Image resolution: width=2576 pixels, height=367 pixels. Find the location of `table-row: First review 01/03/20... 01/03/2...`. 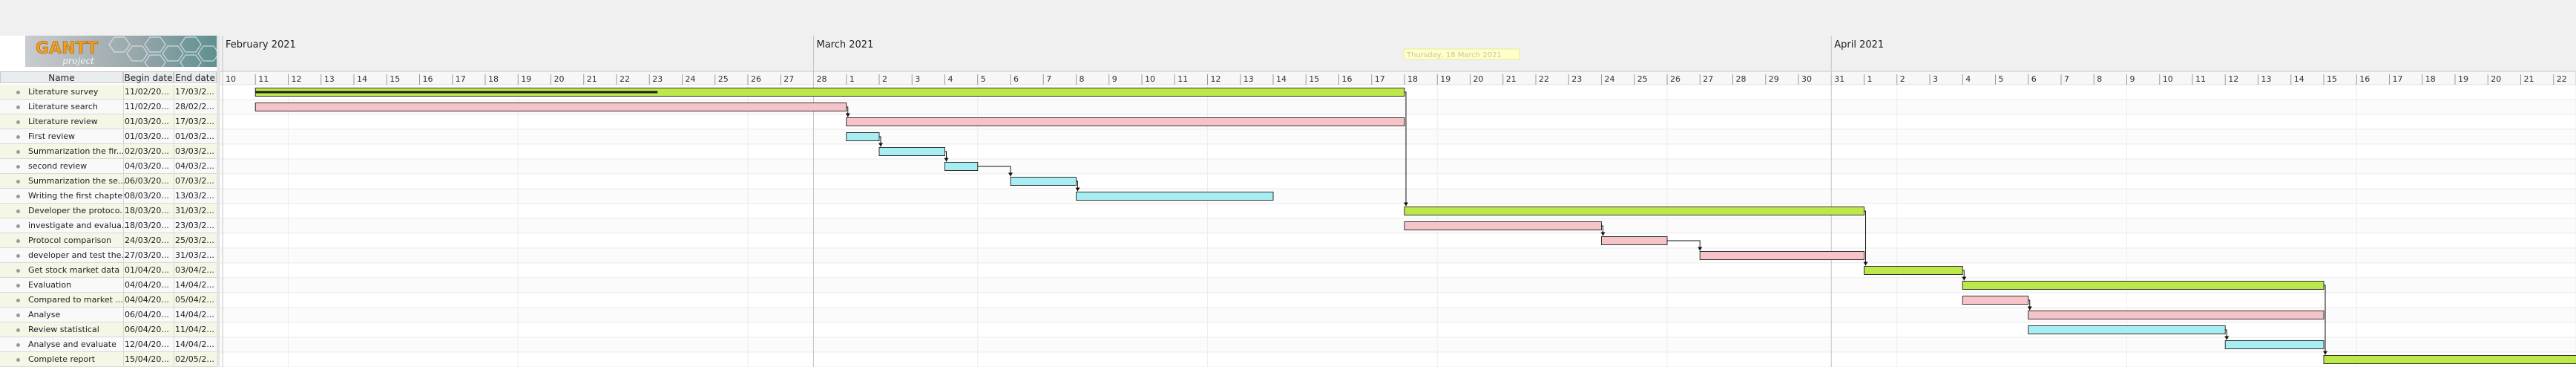

table-row: First review 01/03/20... 01/03/2... is located at coordinates (108, 136).